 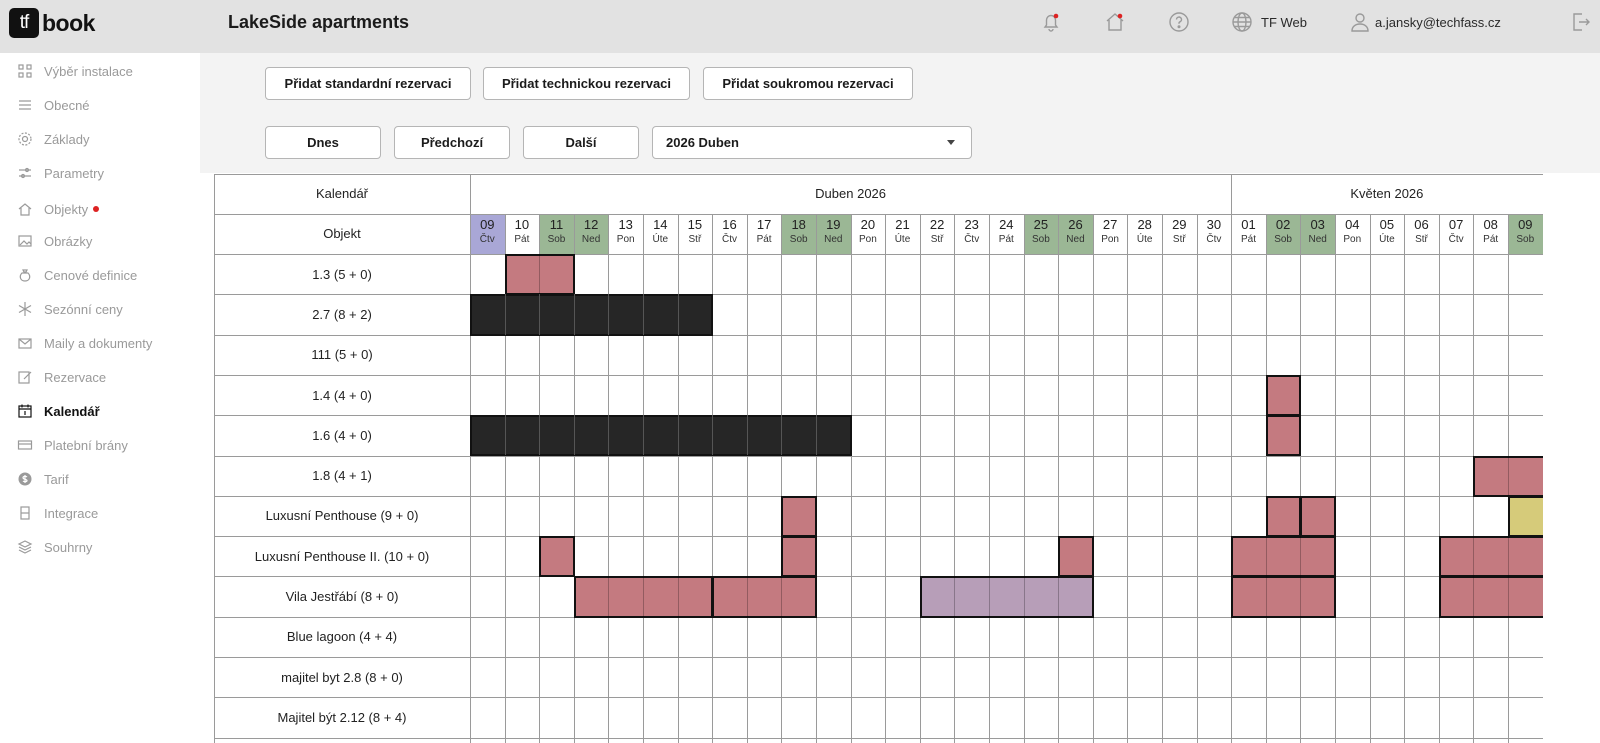 What do you see at coordinates (58, 411) in the screenshot?
I see `sidebar-item: Kalendář` at bounding box center [58, 411].